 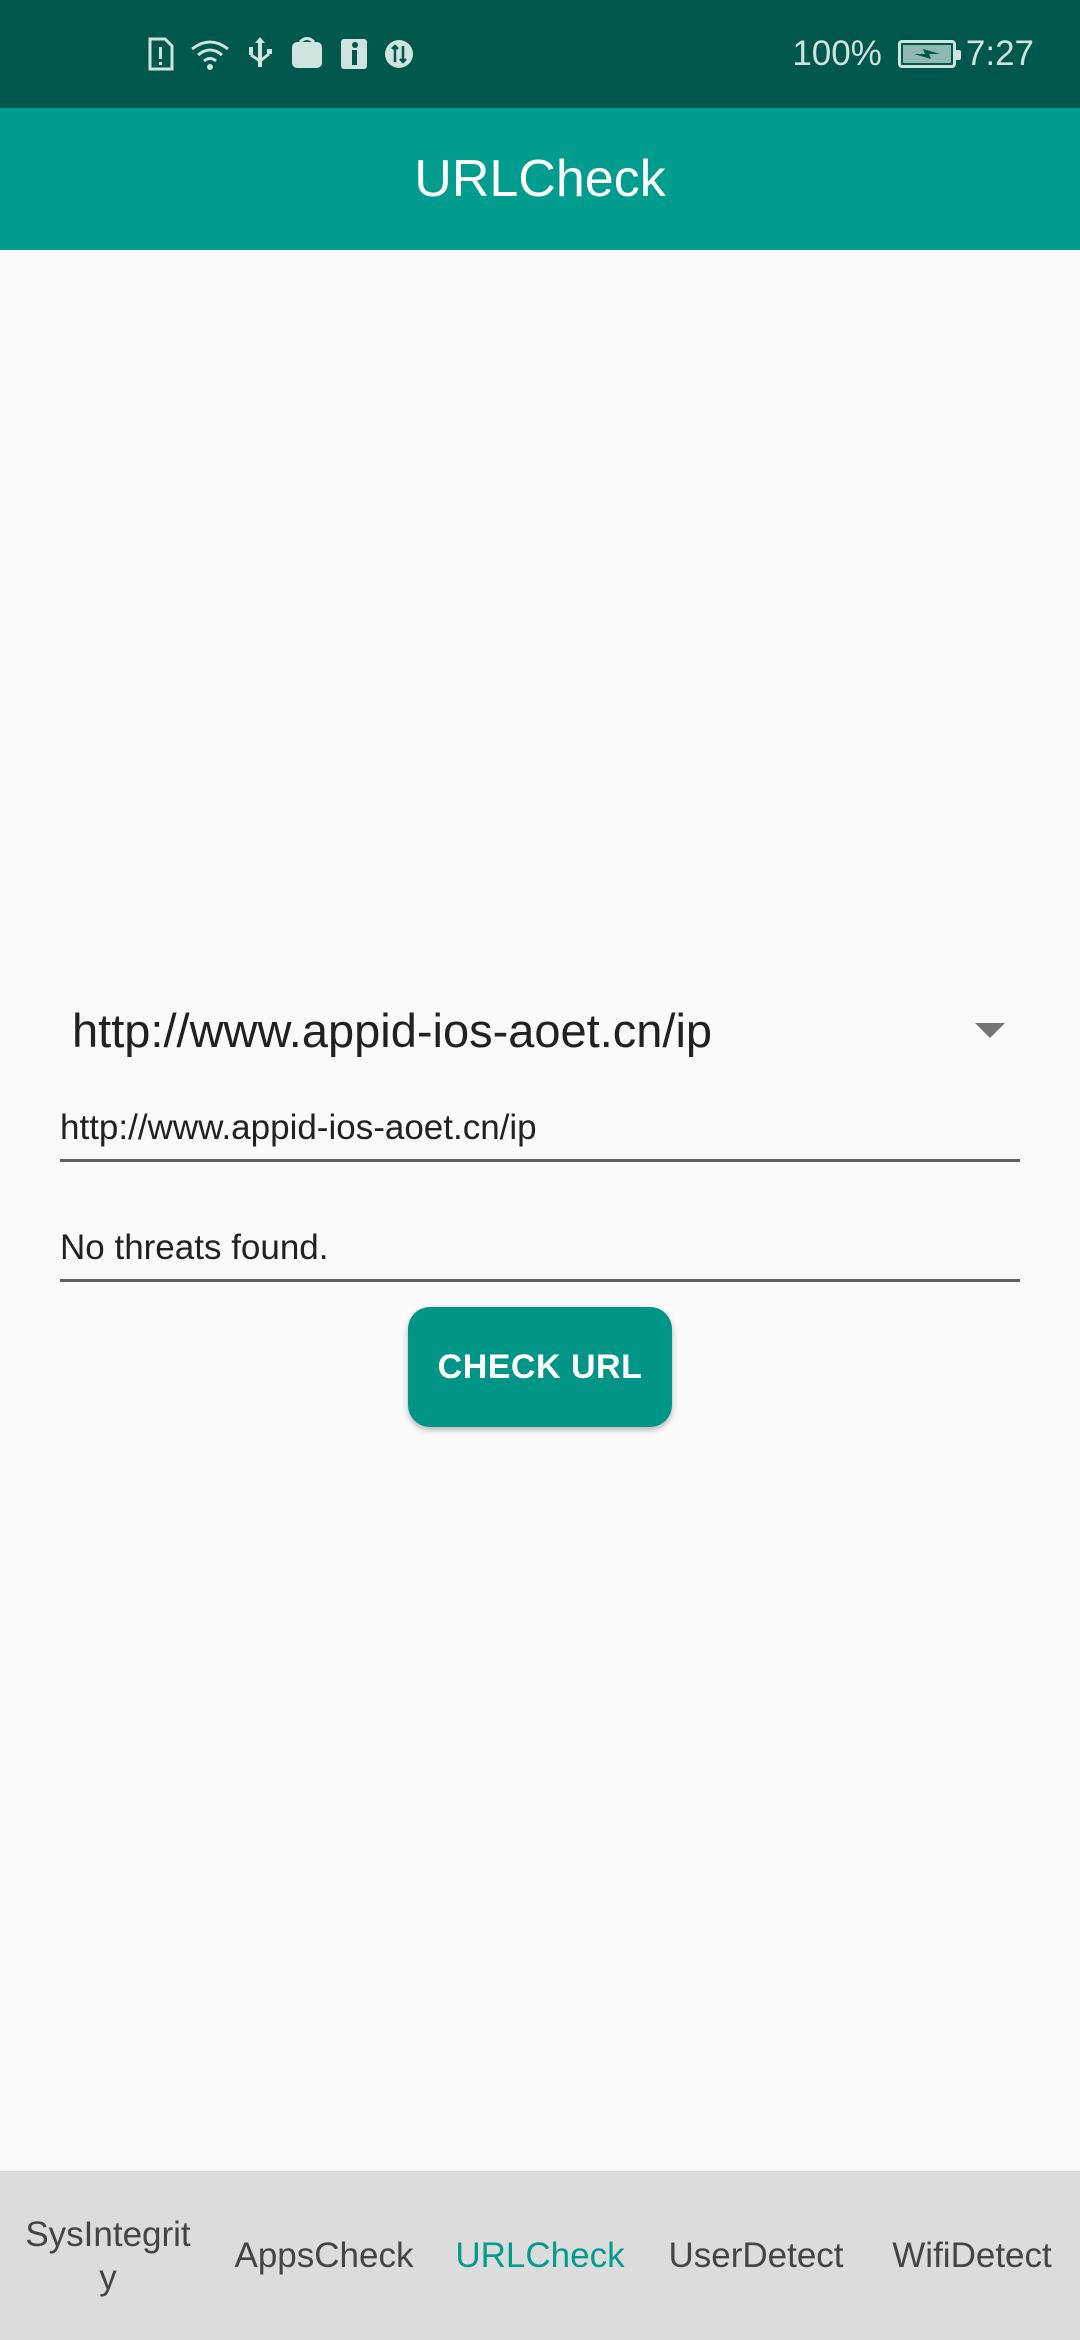 I want to click on tab-urlcheck: URLCheck, so click(x=540, y=2255).